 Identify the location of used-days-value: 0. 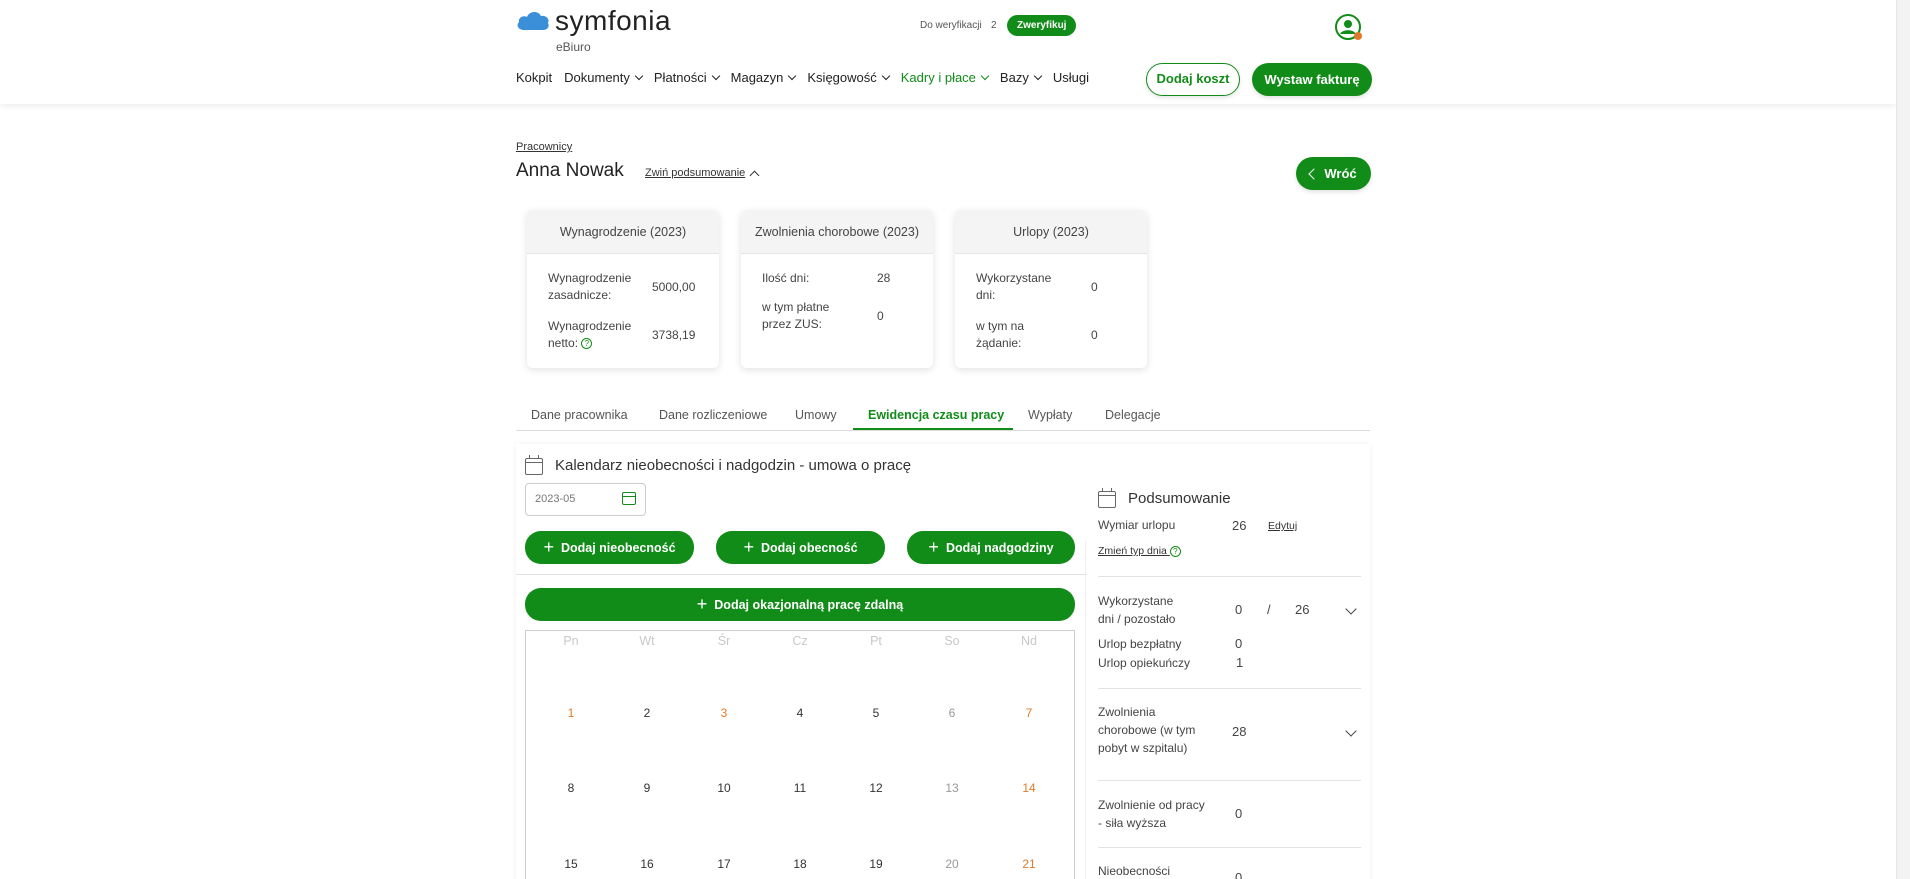
(1239, 609).